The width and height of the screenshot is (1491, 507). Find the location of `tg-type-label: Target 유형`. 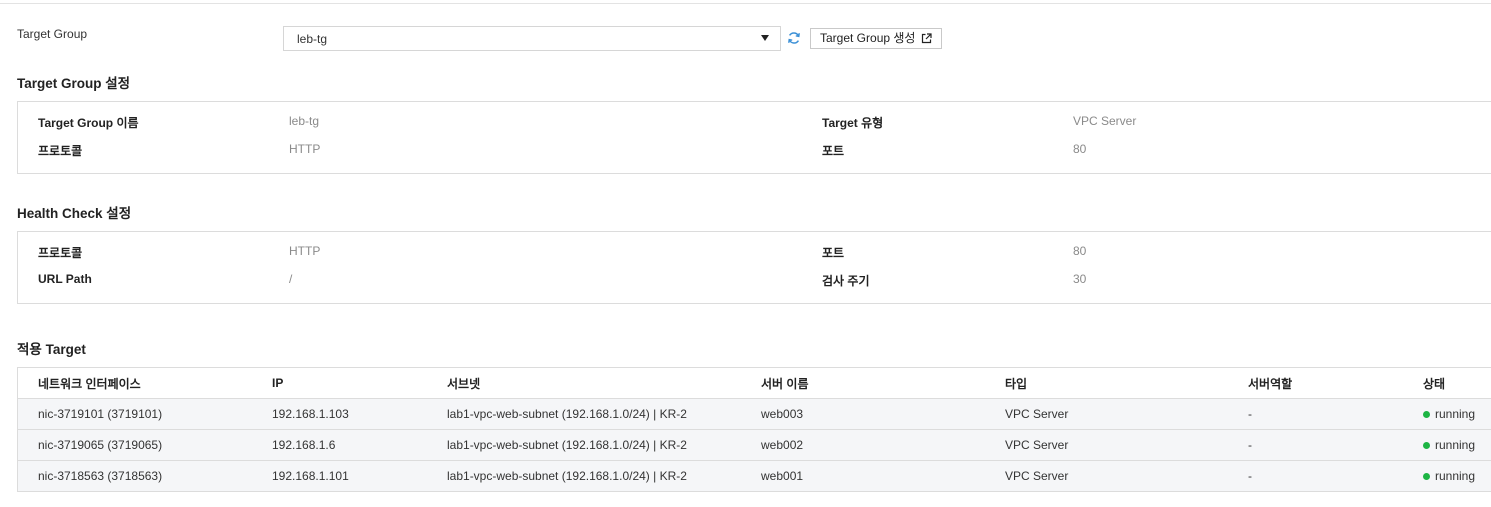

tg-type-label: Target 유형 is located at coordinates (853, 123).